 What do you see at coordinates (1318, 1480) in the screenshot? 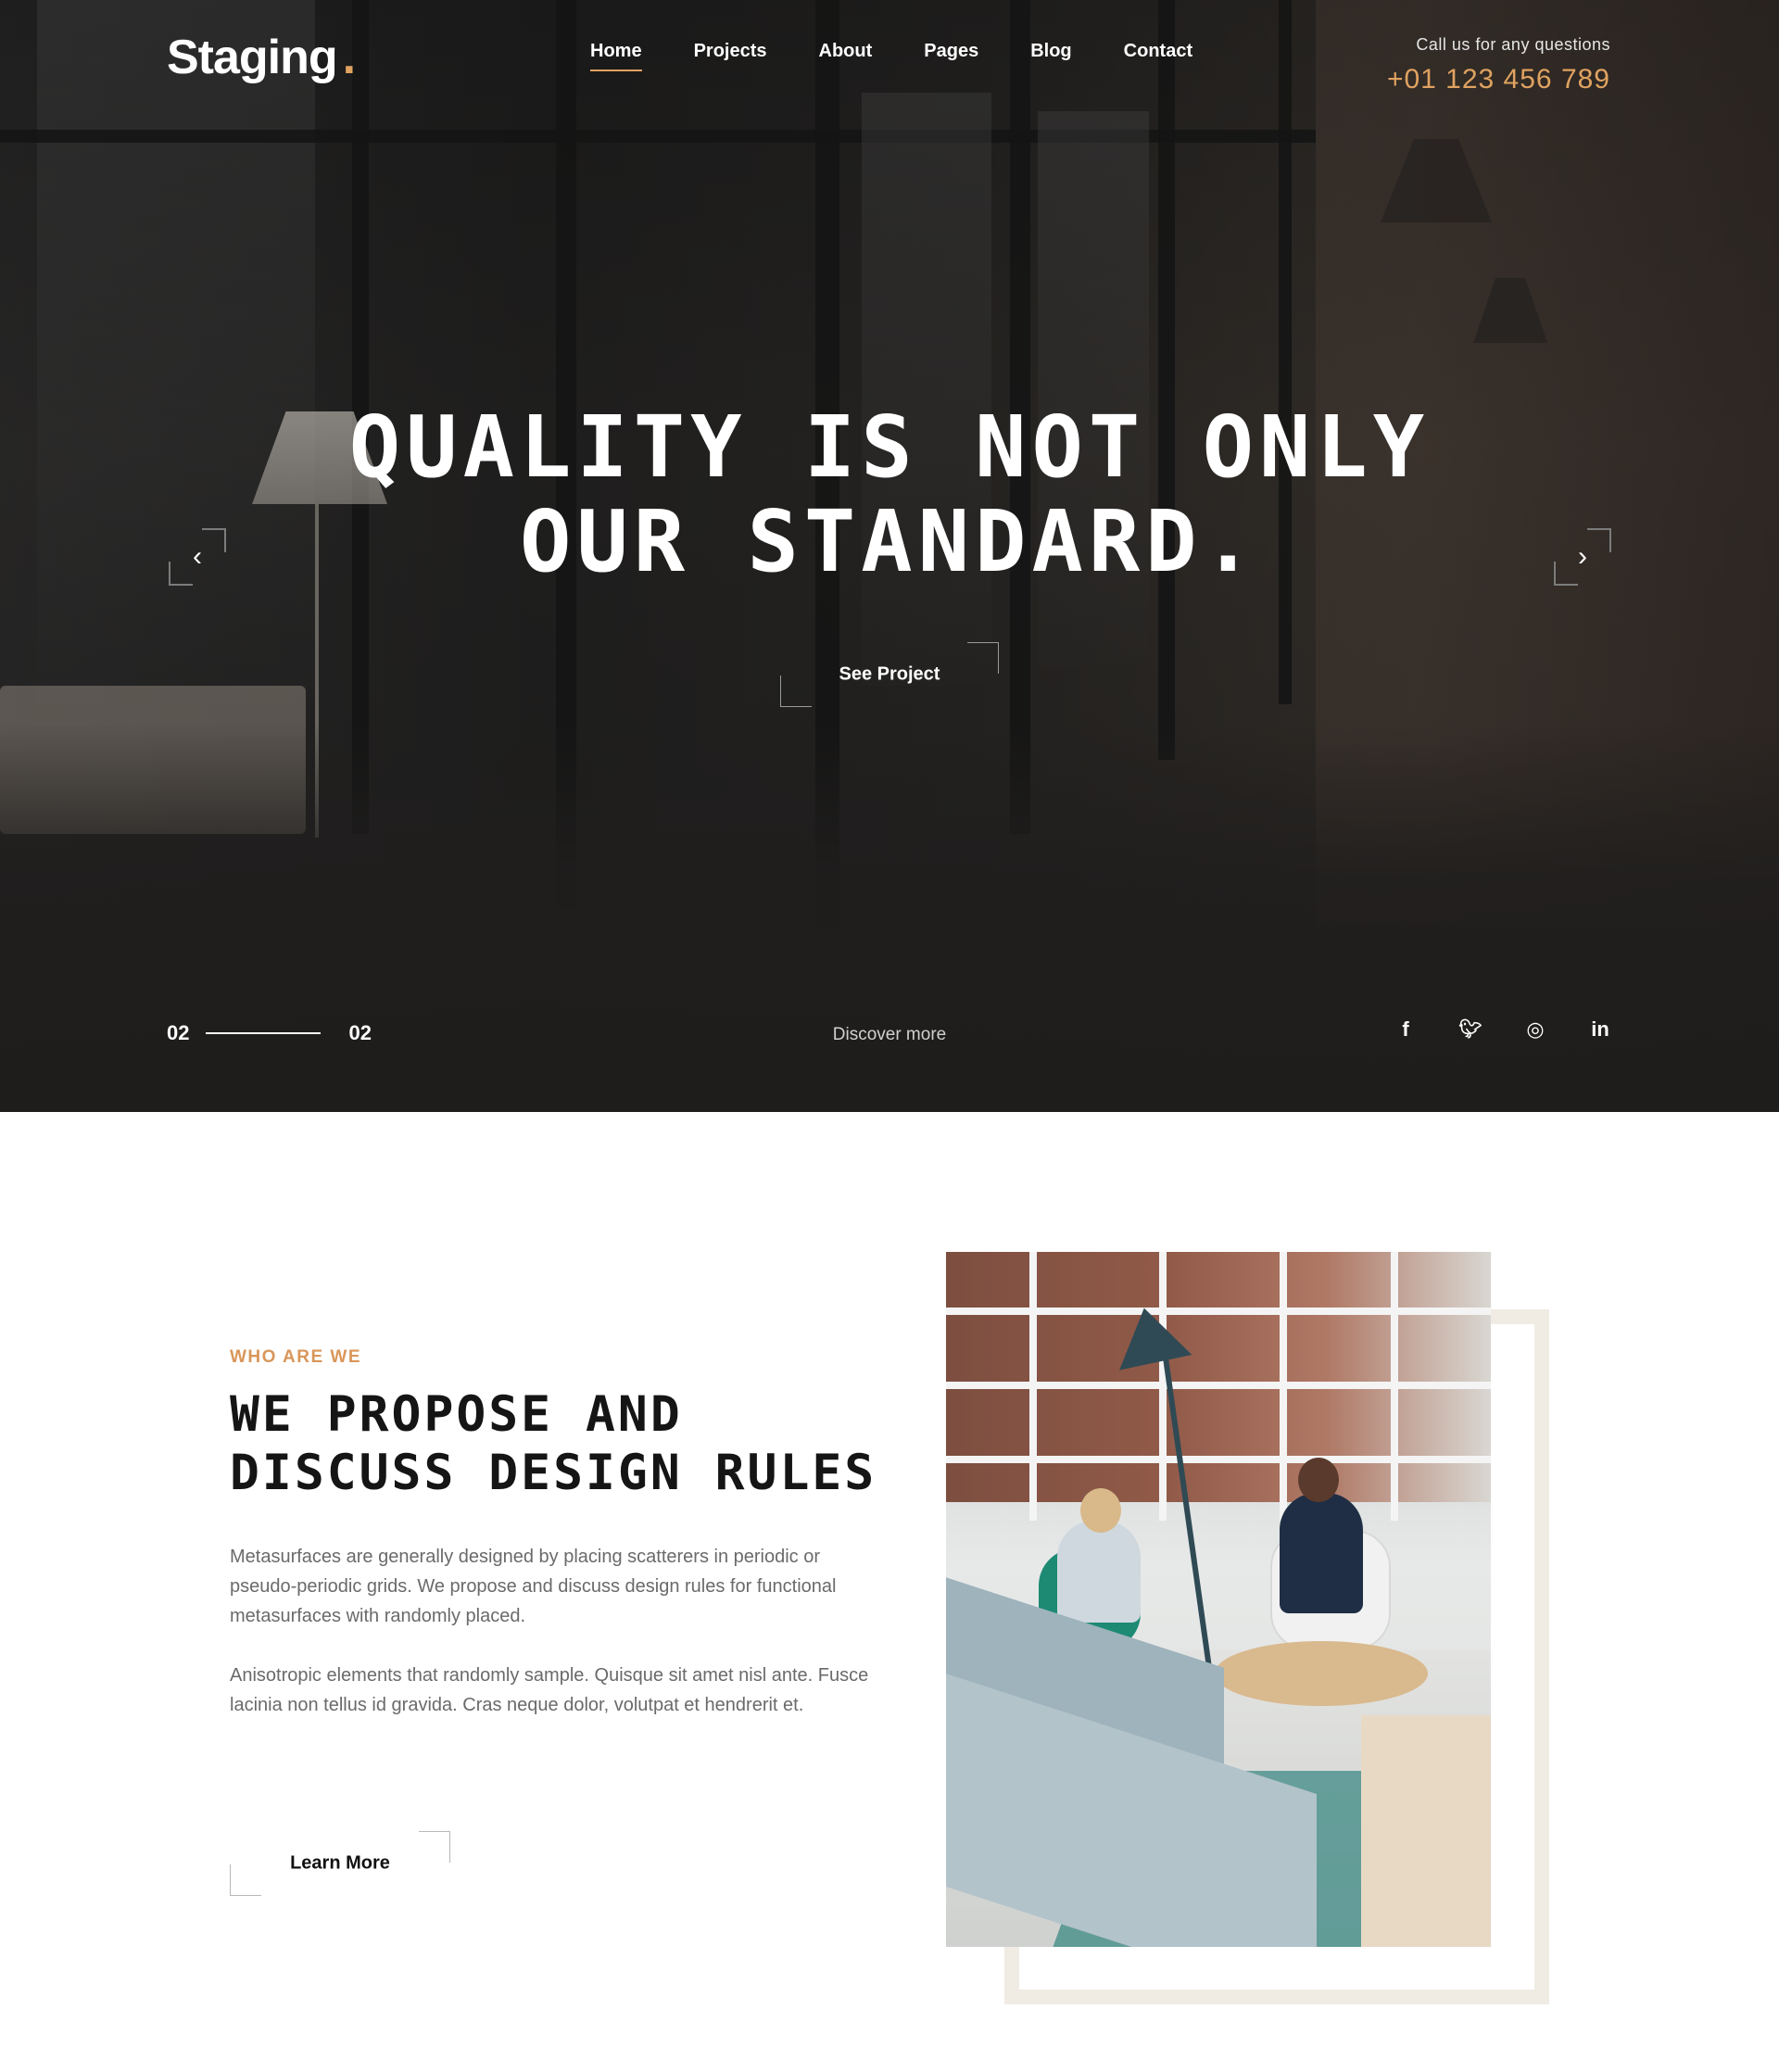
I see `photo-person-right-head` at bounding box center [1318, 1480].